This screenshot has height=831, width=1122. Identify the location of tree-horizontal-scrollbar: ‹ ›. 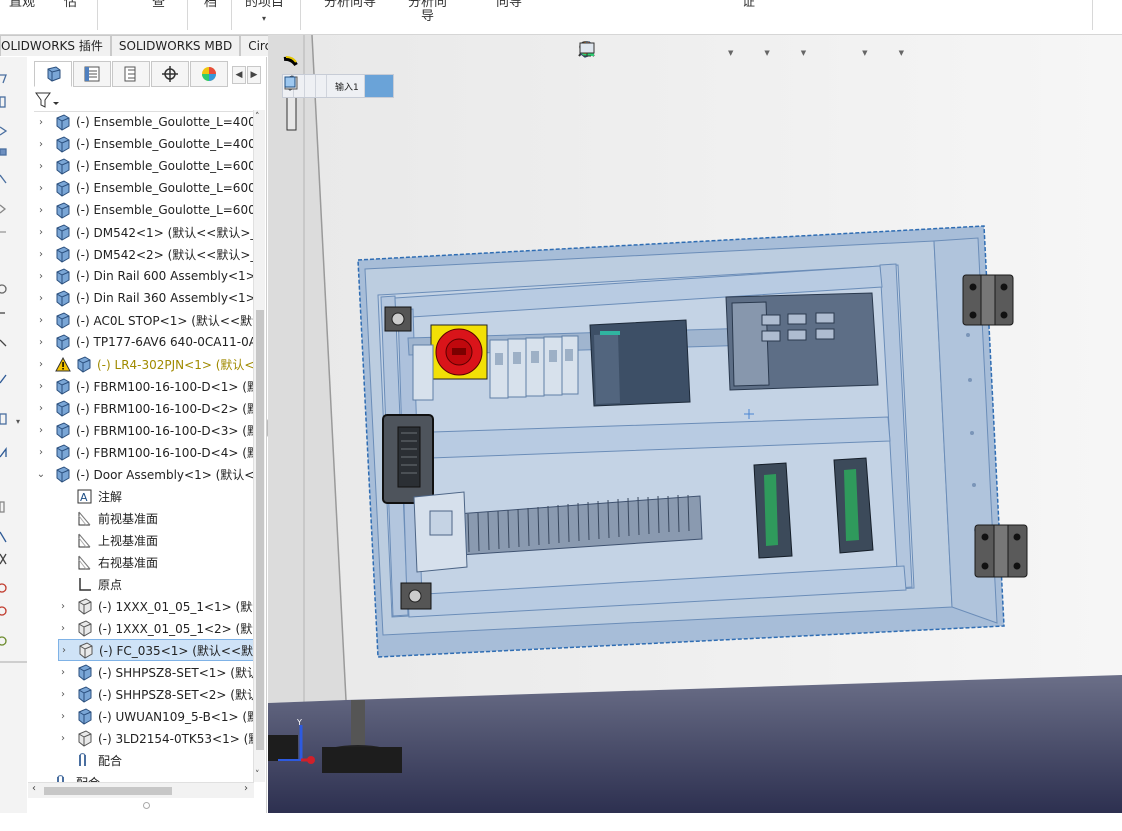
(141, 790).